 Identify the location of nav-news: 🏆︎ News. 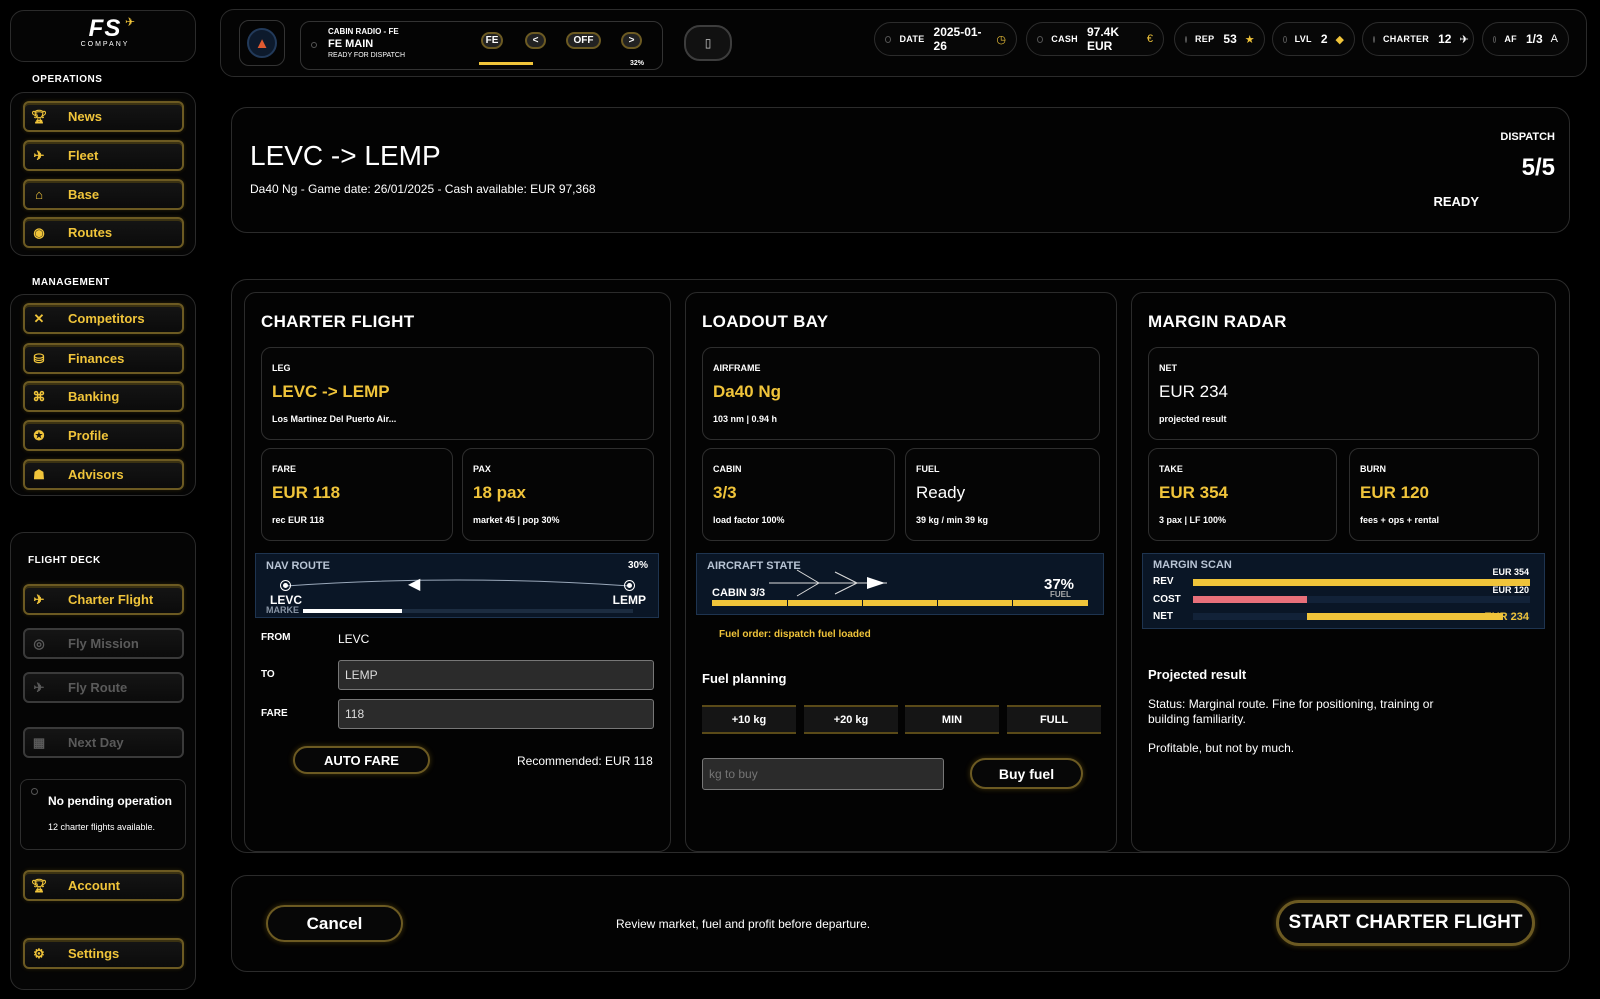
(103, 116).